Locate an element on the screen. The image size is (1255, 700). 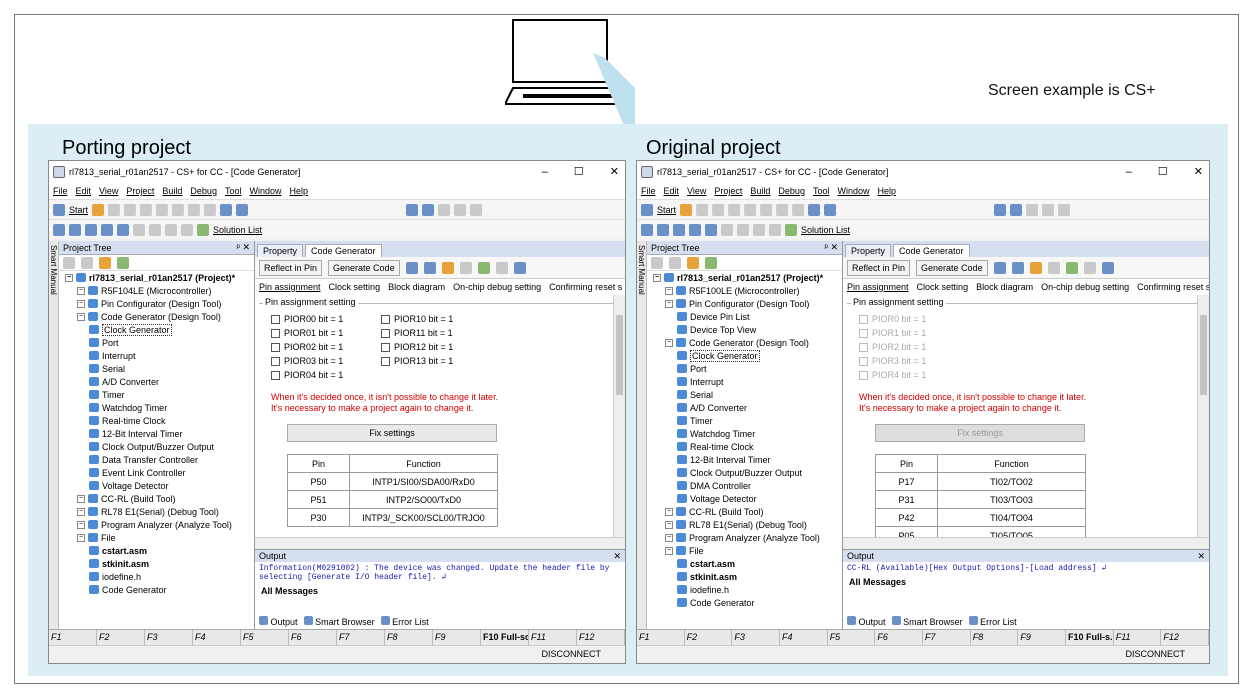
paste-icon is located at coordinates (146, 209).